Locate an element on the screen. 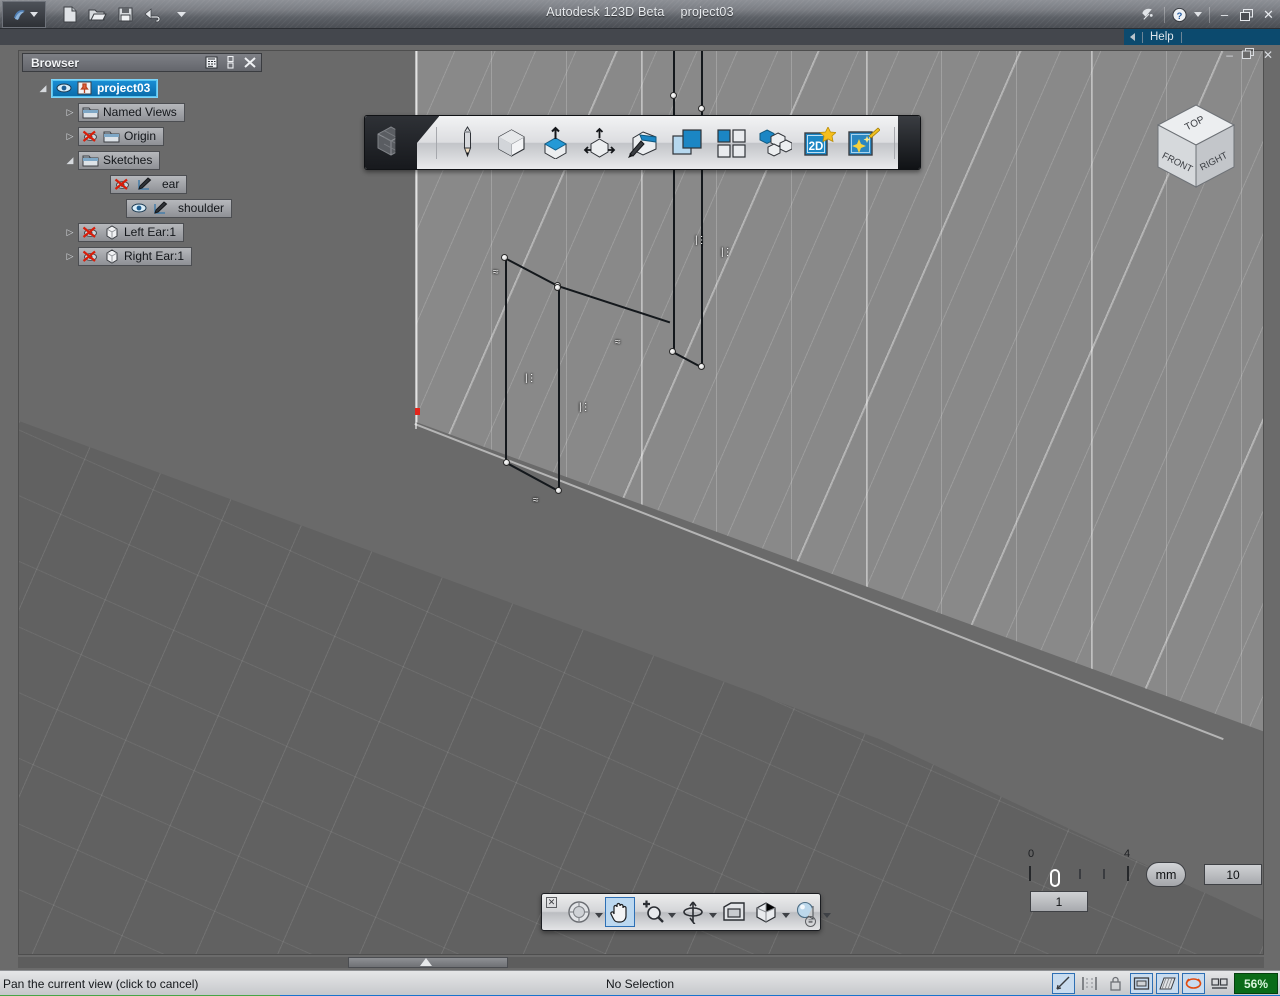 The image size is (1280, 996). sidebar-item-shoulder: shoulder is located at coordinates (179, 208).